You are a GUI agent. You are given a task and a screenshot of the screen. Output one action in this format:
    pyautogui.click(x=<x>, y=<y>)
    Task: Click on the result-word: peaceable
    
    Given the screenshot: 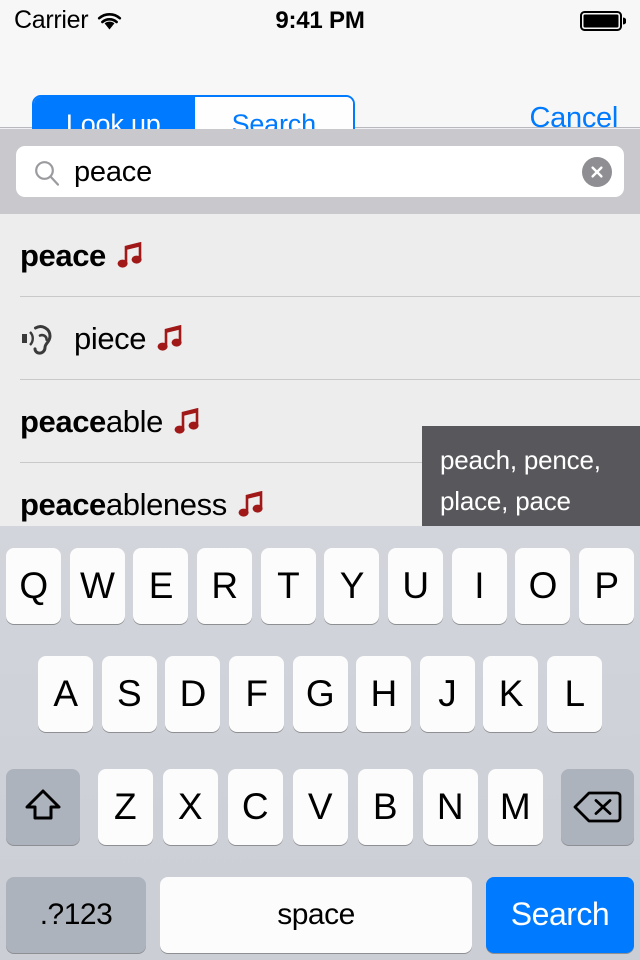 What is the action you would take?
    pyautogui.click(x=91, y=422)
    